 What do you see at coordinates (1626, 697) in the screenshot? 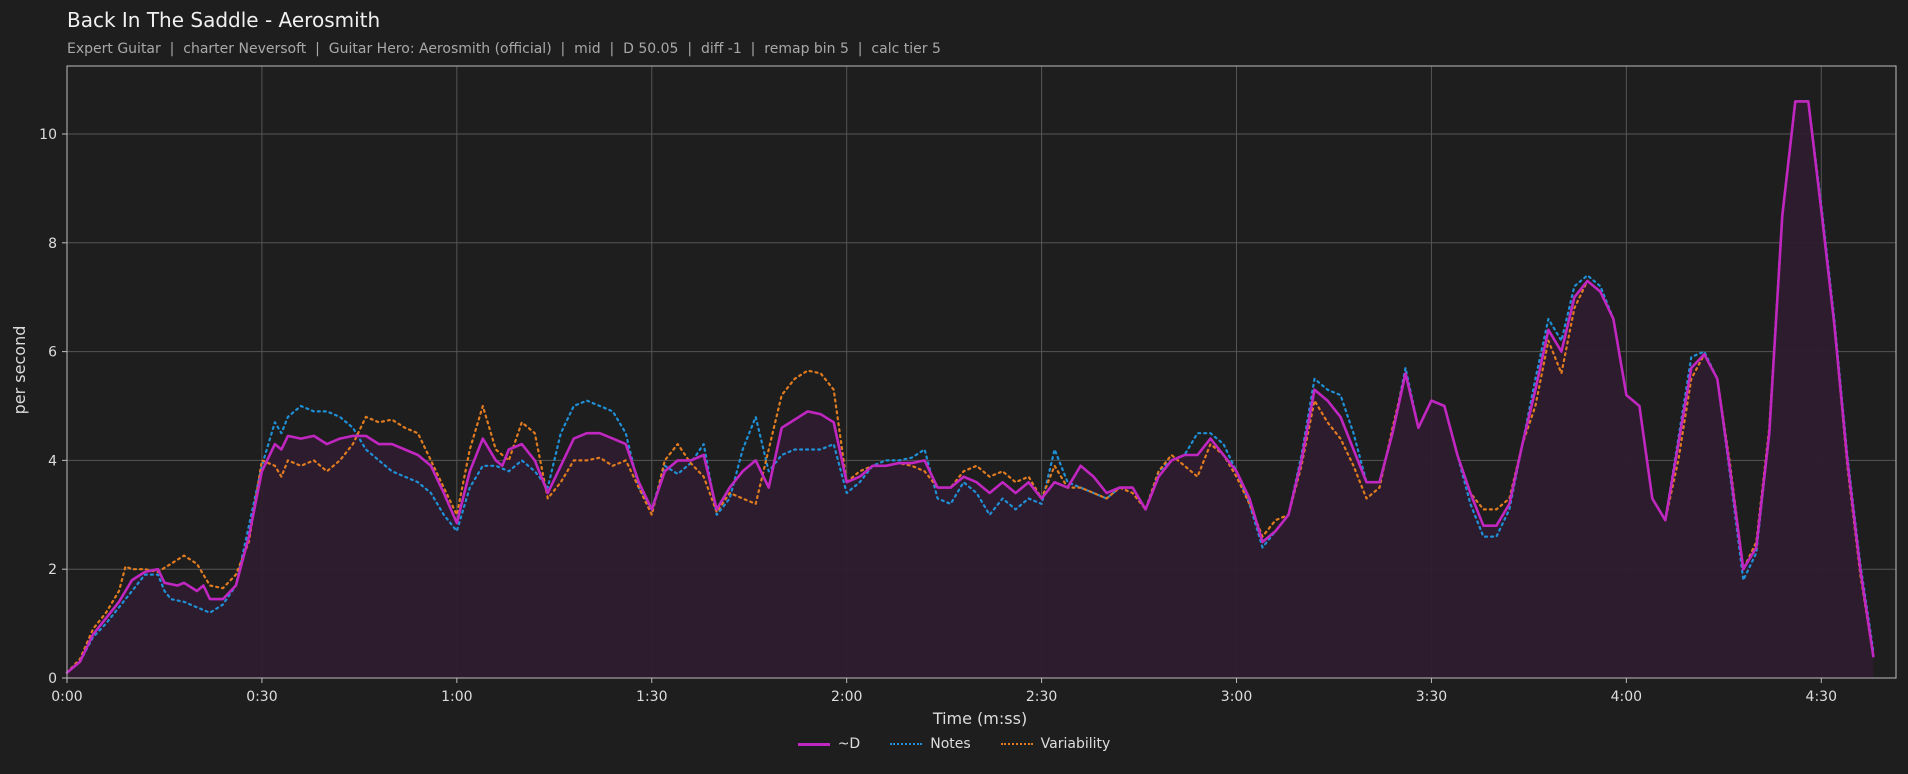
I see `x-tick-label: 4:00` at bounding box center [1626, 697].